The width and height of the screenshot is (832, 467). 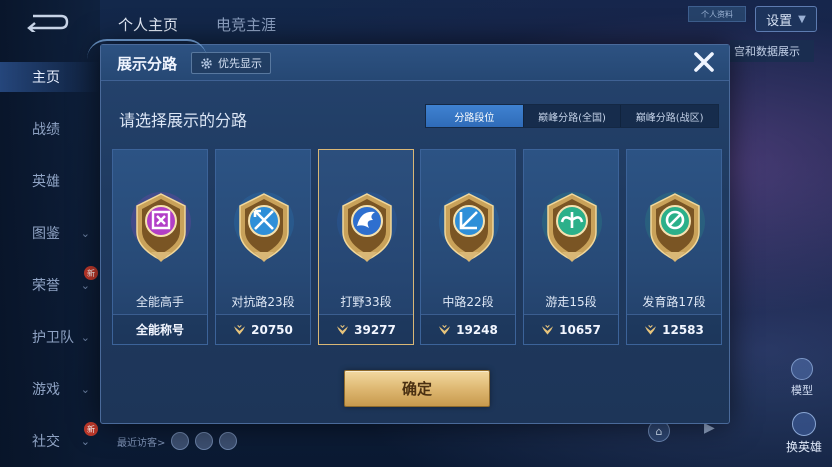 I want to click on score-value: 12583, so click(x=683, y=329).